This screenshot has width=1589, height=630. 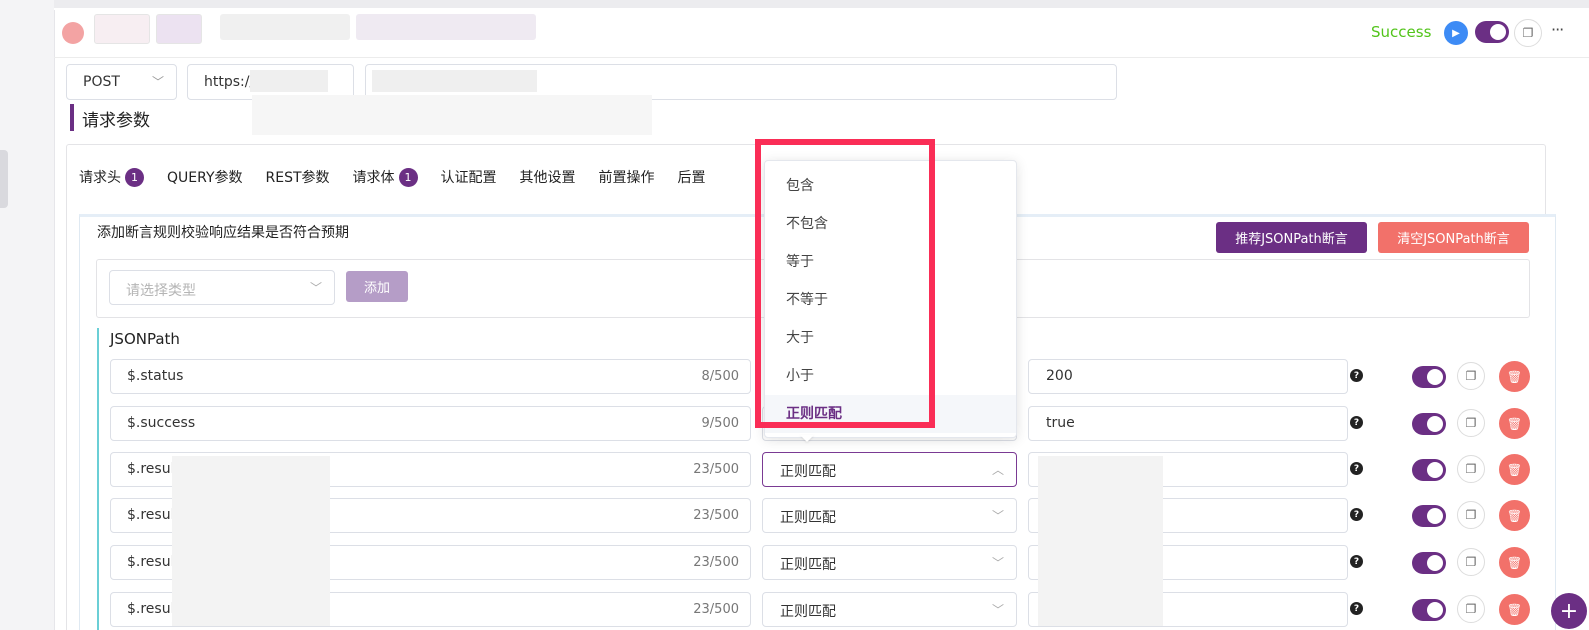 I want to click on tab-label: 其他设置, so click(x=547, y=178).